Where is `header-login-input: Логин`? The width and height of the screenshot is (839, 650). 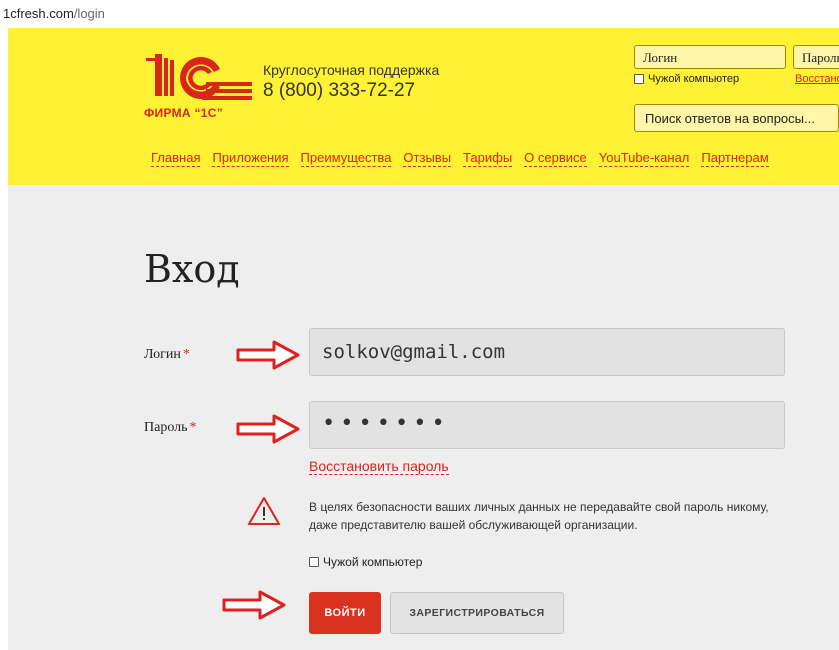 header-login-input: Логин is located at coordinates (710, 57).